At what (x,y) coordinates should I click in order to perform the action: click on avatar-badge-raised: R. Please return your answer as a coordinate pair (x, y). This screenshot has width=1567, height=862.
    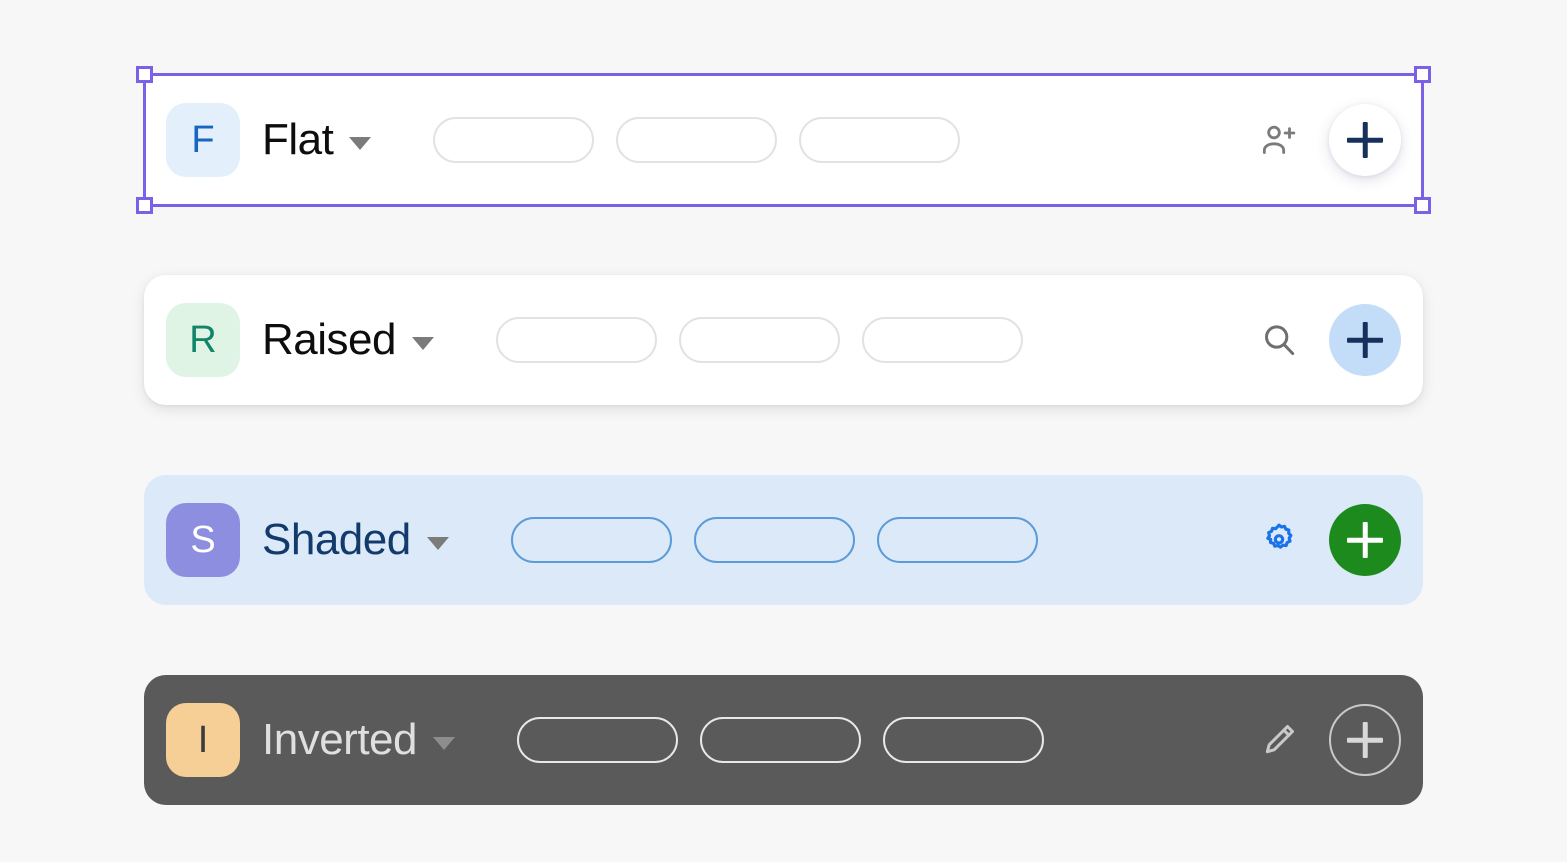
    Looking at the image, I should click on (203, 340).